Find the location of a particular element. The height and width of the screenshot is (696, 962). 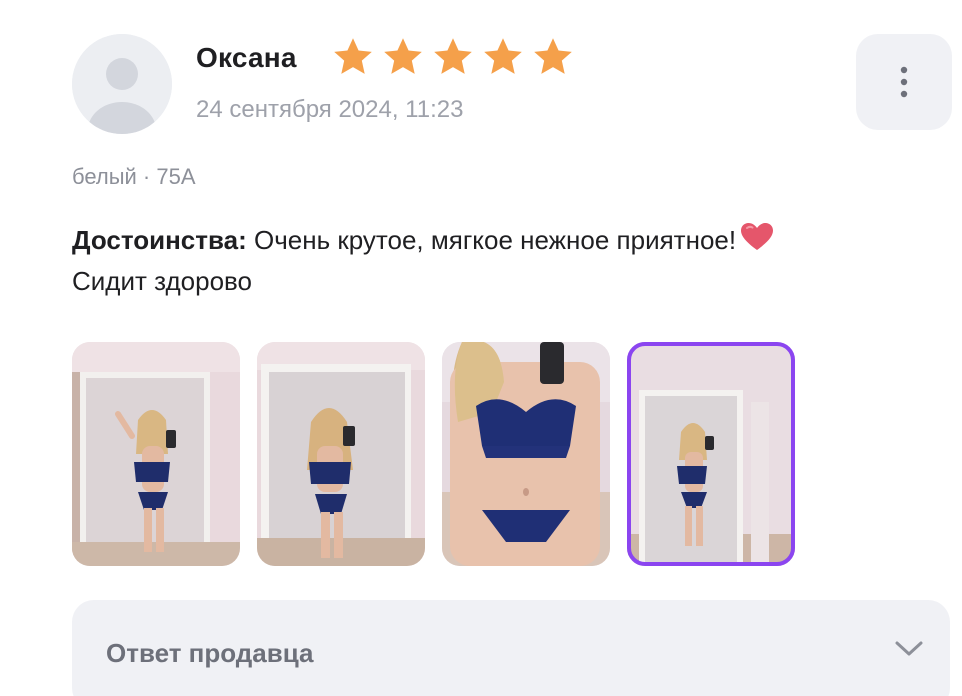

seller-reply-toggle: Ответ продавца is located at coordinates (511, 648).